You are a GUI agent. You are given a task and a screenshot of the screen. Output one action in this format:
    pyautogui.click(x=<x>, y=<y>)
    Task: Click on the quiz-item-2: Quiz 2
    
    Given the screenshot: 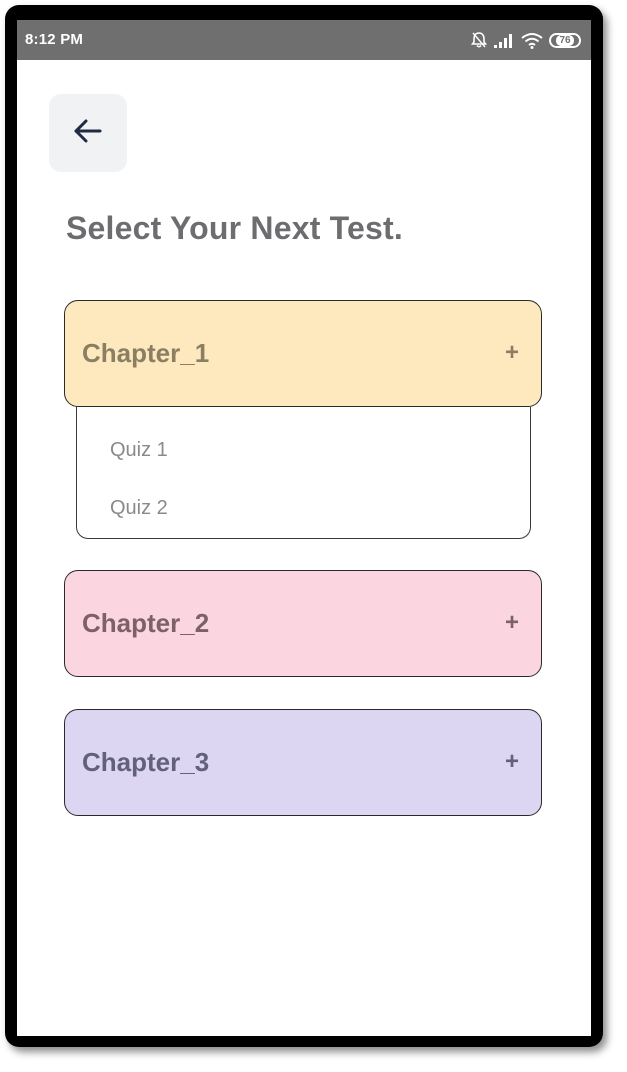 What is the action you would take?
    pyautogui.click(x=139, y=508)
    